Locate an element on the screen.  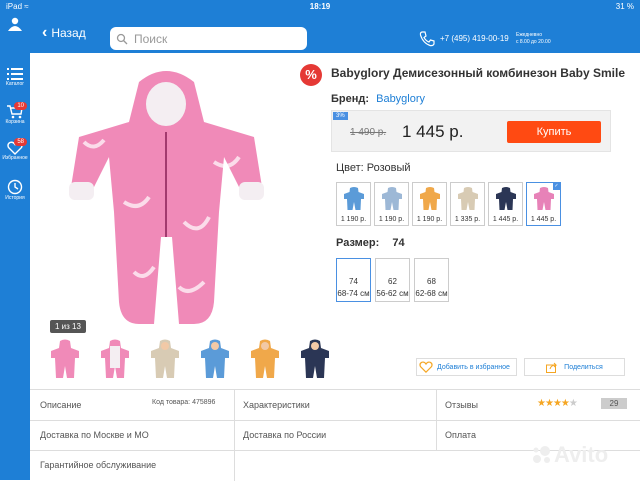
watermark: Avito is located at coordinates (570, 455).